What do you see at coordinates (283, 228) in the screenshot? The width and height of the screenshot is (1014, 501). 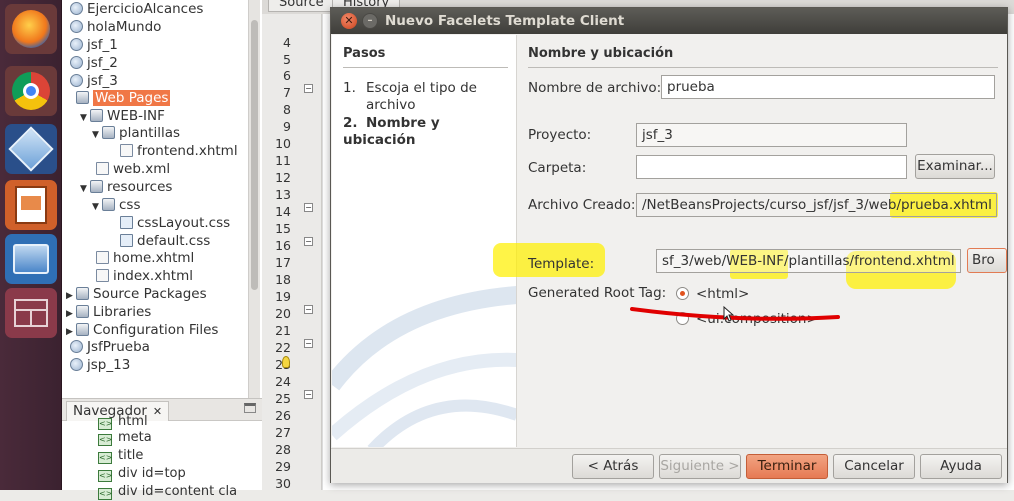 I see `line-number: 15` at bounding box center [283, 228].